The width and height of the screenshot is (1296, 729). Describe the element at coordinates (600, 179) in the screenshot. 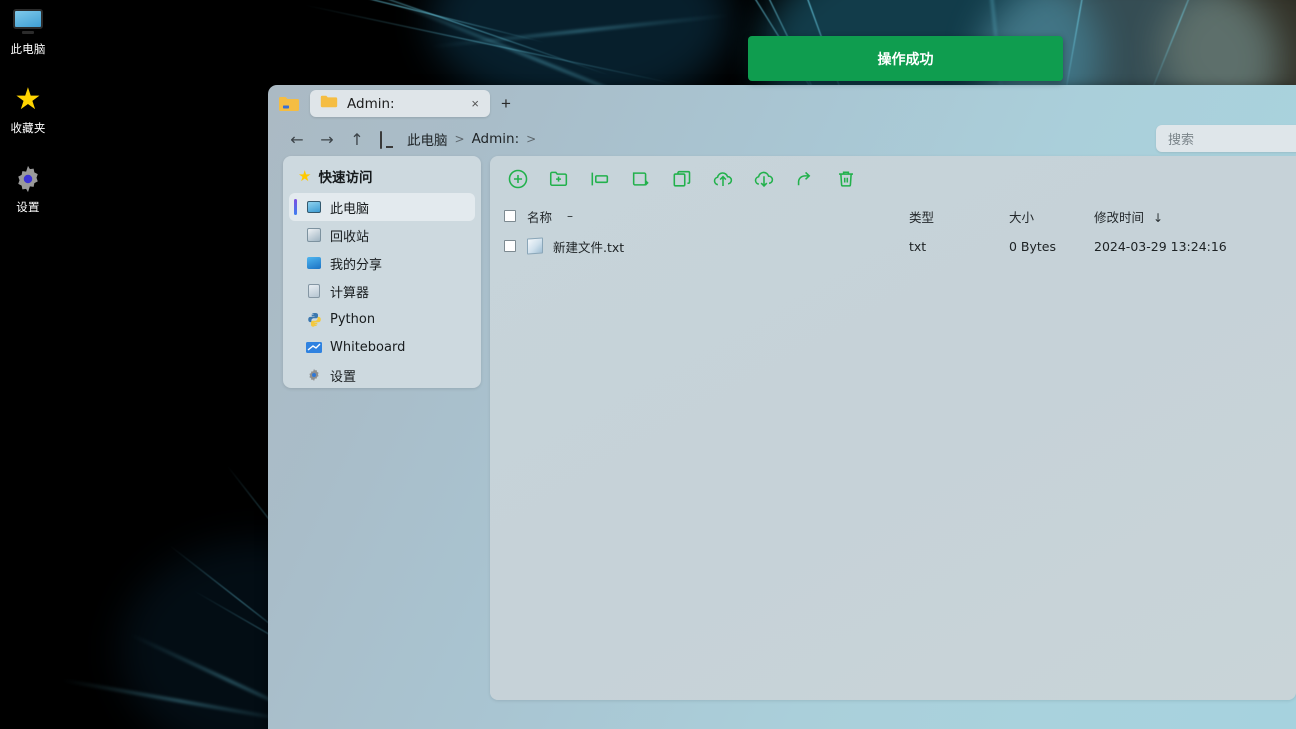

I see `rename-icon` at that location.